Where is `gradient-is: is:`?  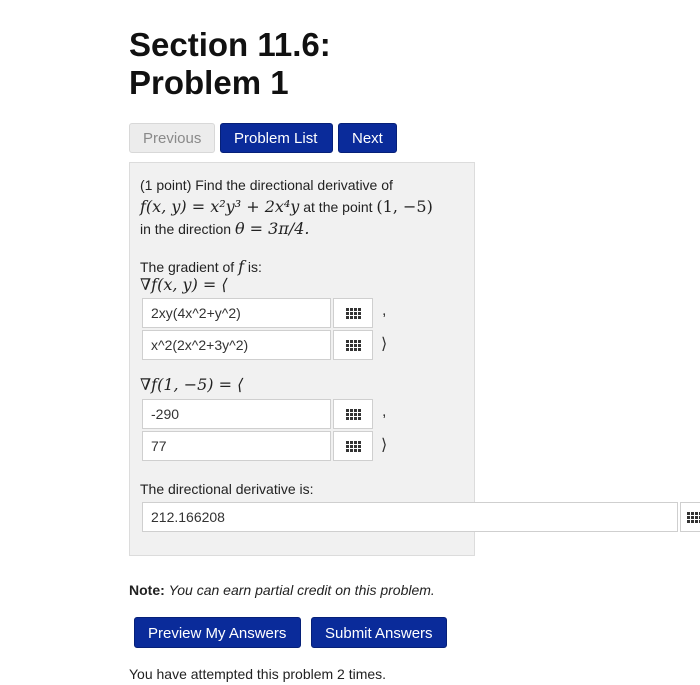 gradient-is: is: is located at coordinates (254, 267).